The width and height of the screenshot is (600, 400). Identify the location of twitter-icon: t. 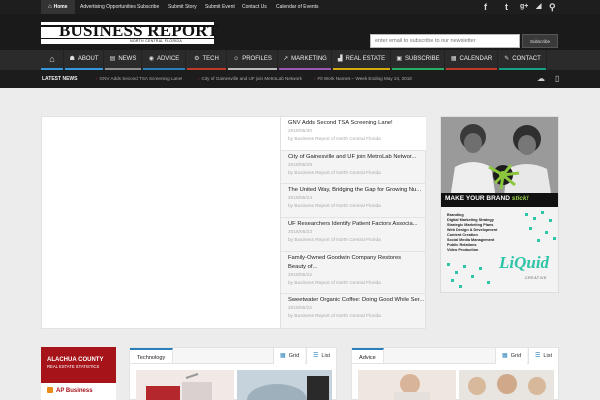
(506, 7).